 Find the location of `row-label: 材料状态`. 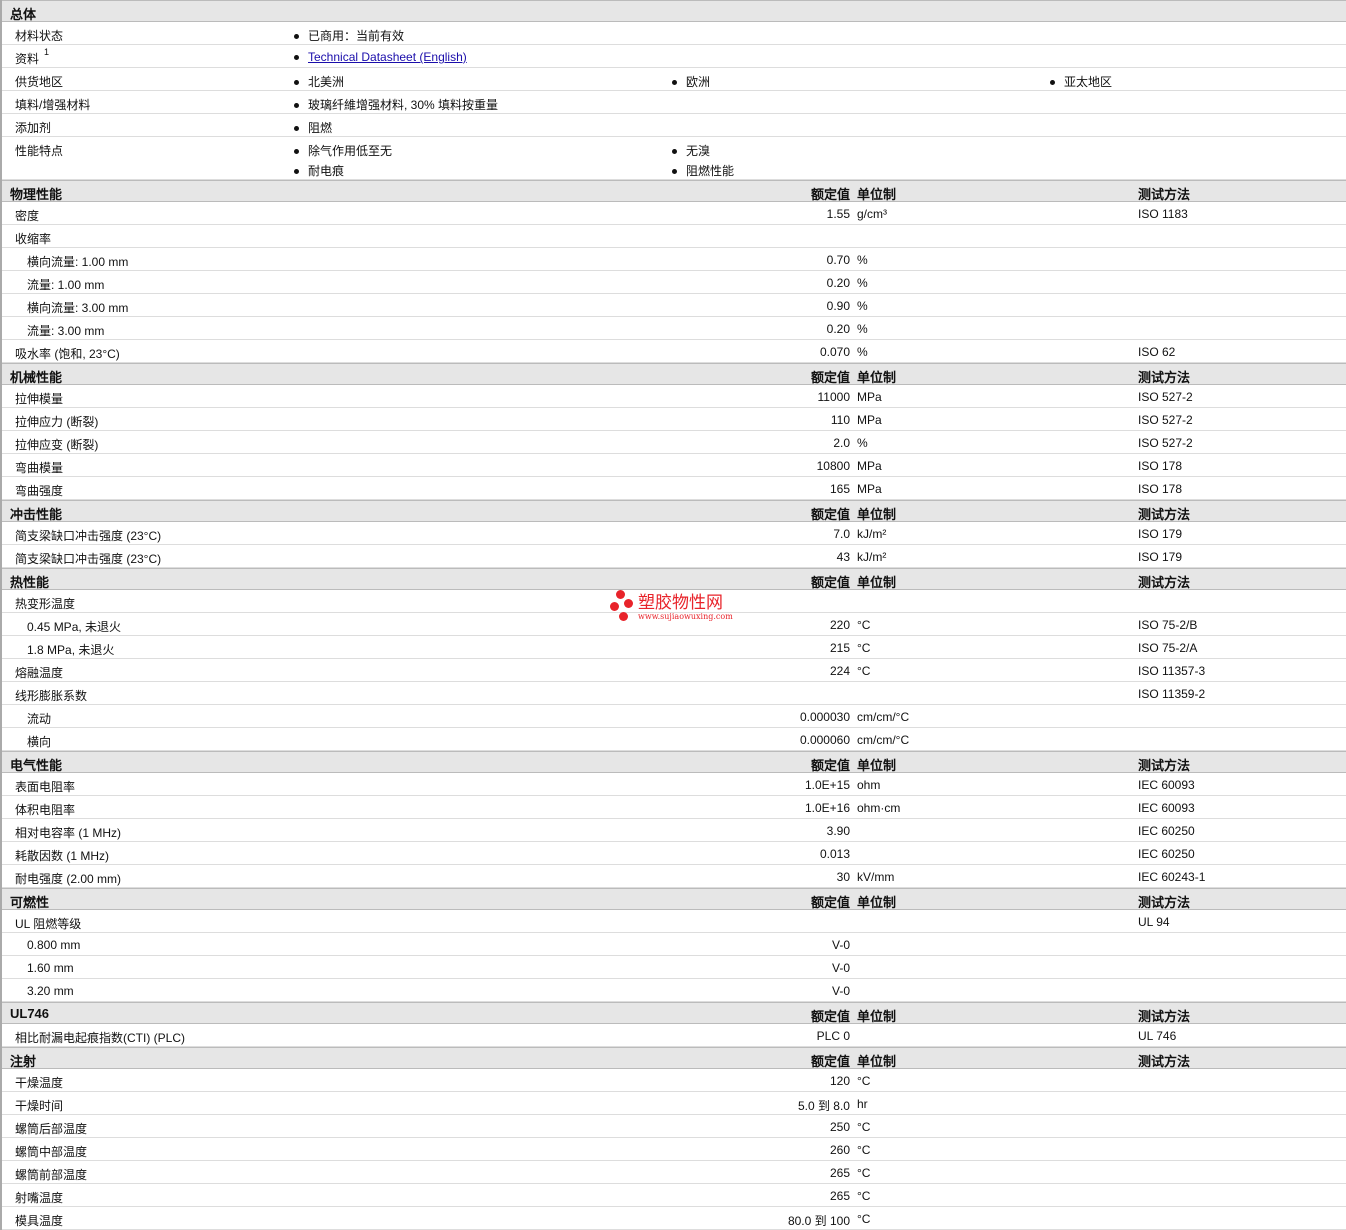

row-label: 材料状态 is located at coordinates (39, 36).